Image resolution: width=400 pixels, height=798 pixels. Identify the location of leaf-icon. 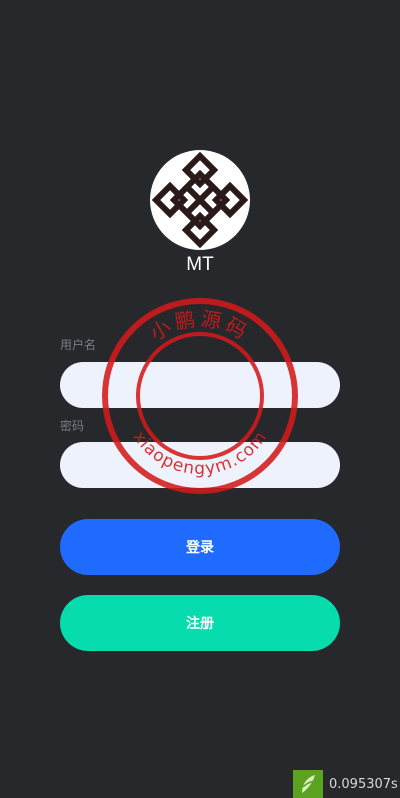
(308, 784).